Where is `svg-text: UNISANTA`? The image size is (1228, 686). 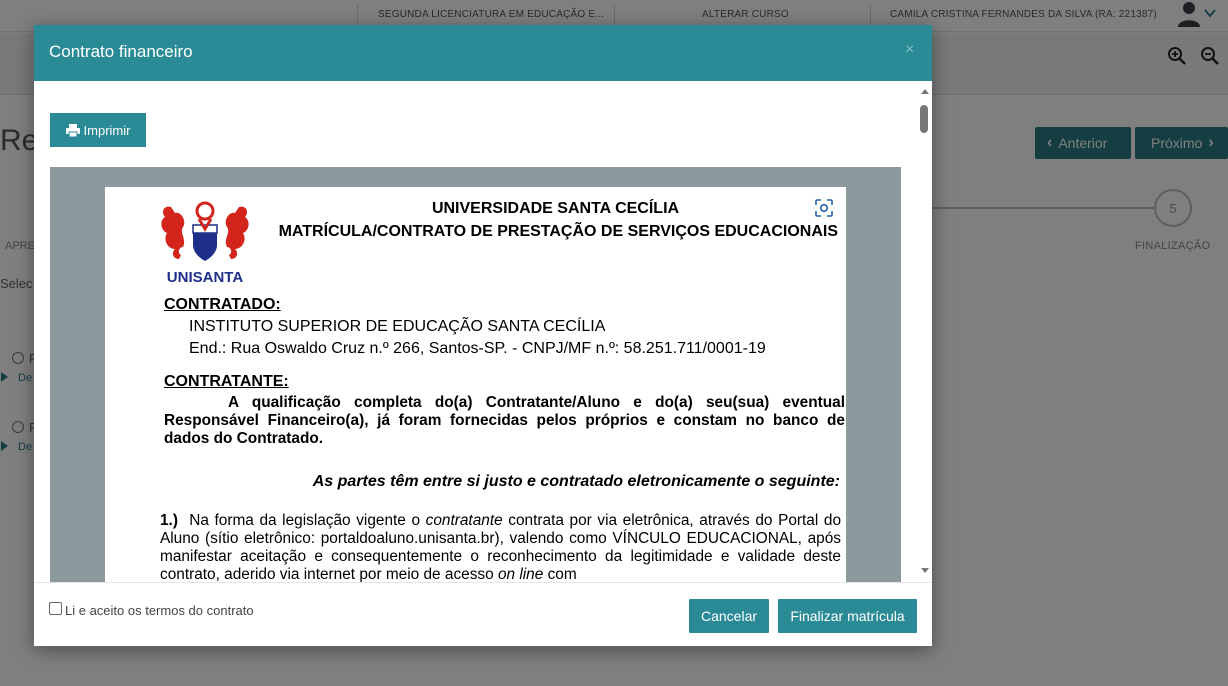 svg-text: UNISANTA is located at coordinates (205, 277).